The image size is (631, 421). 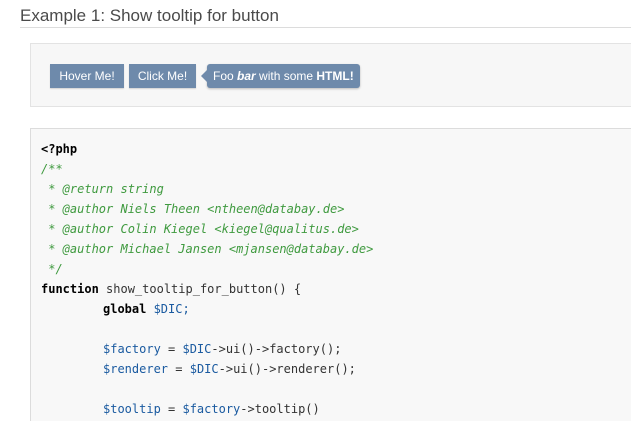 I want to click on code-line: /**, so click(x=52, y=169).